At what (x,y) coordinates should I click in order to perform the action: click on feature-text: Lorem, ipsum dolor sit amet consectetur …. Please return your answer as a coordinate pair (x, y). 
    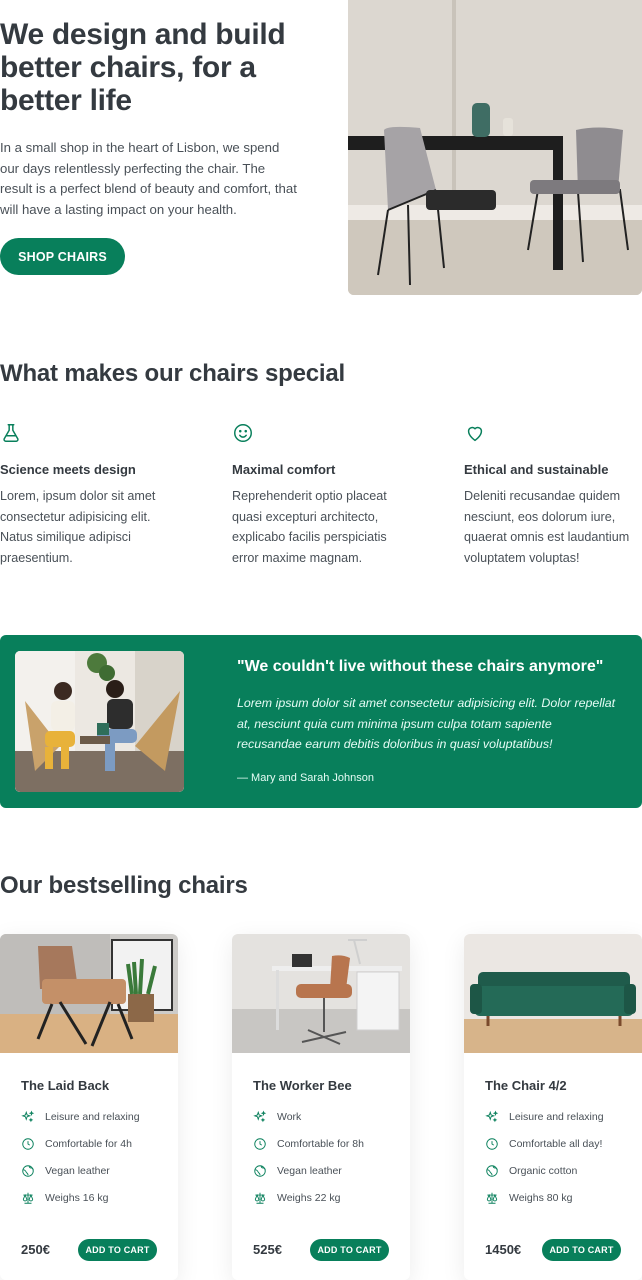
    Looking at the image, I should click on (78, 527).